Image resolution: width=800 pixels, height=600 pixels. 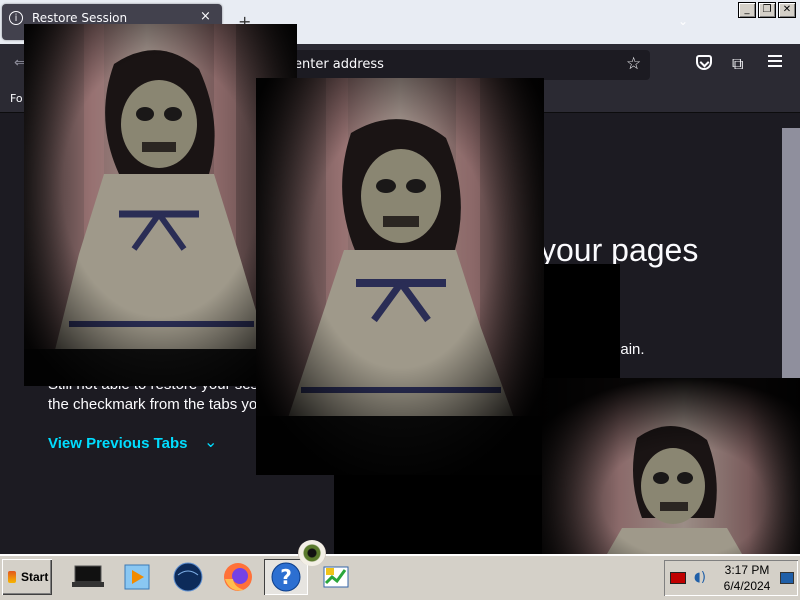 What do you see at coordinates (700, 577) in the screenshot?
I see `speaker-icon: ◖)` at bounding box center [700, 577].